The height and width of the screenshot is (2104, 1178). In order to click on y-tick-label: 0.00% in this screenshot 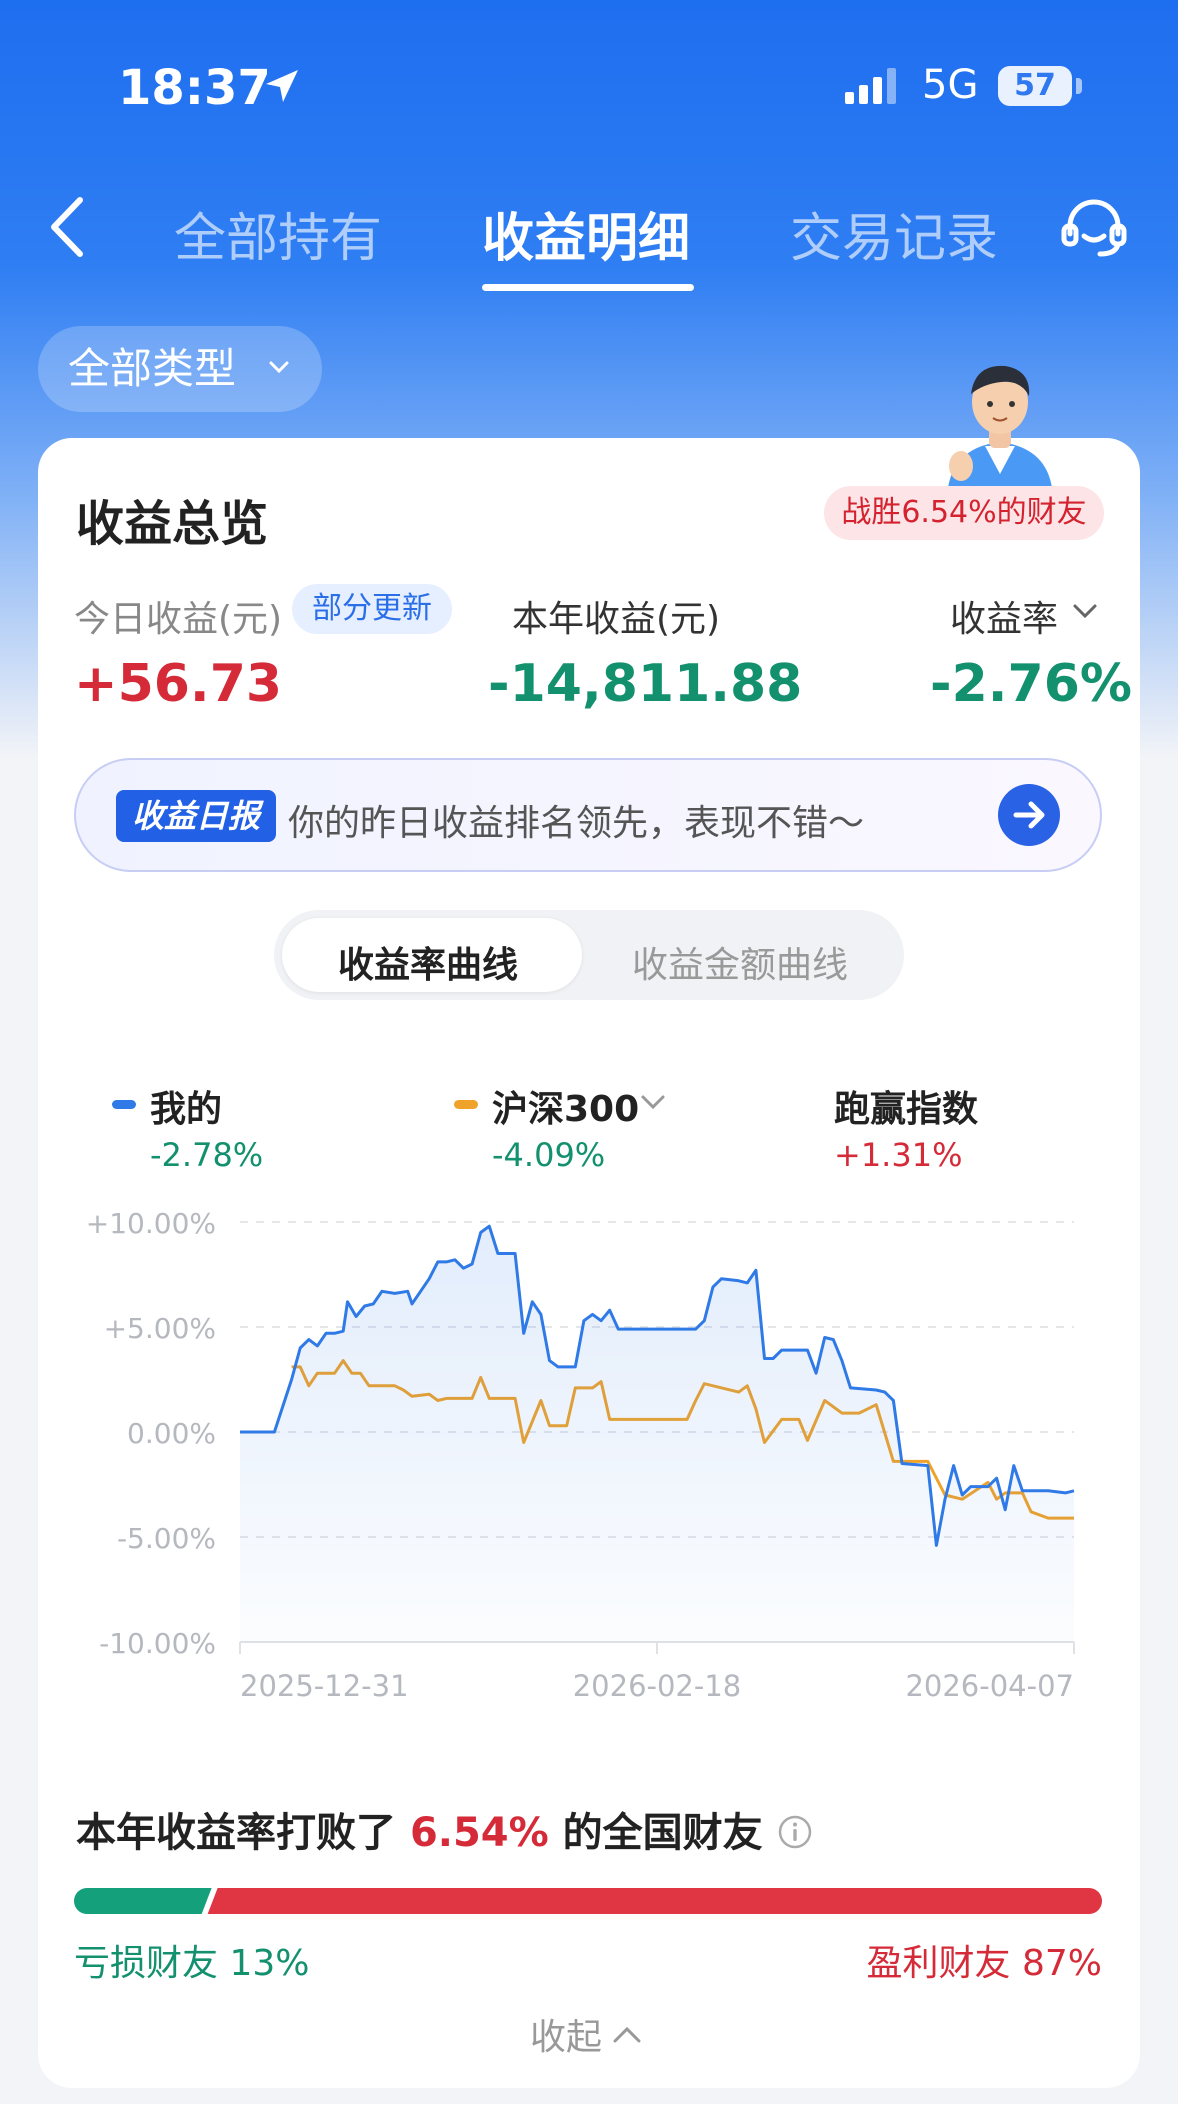, I will do `click(171, 1433)`.